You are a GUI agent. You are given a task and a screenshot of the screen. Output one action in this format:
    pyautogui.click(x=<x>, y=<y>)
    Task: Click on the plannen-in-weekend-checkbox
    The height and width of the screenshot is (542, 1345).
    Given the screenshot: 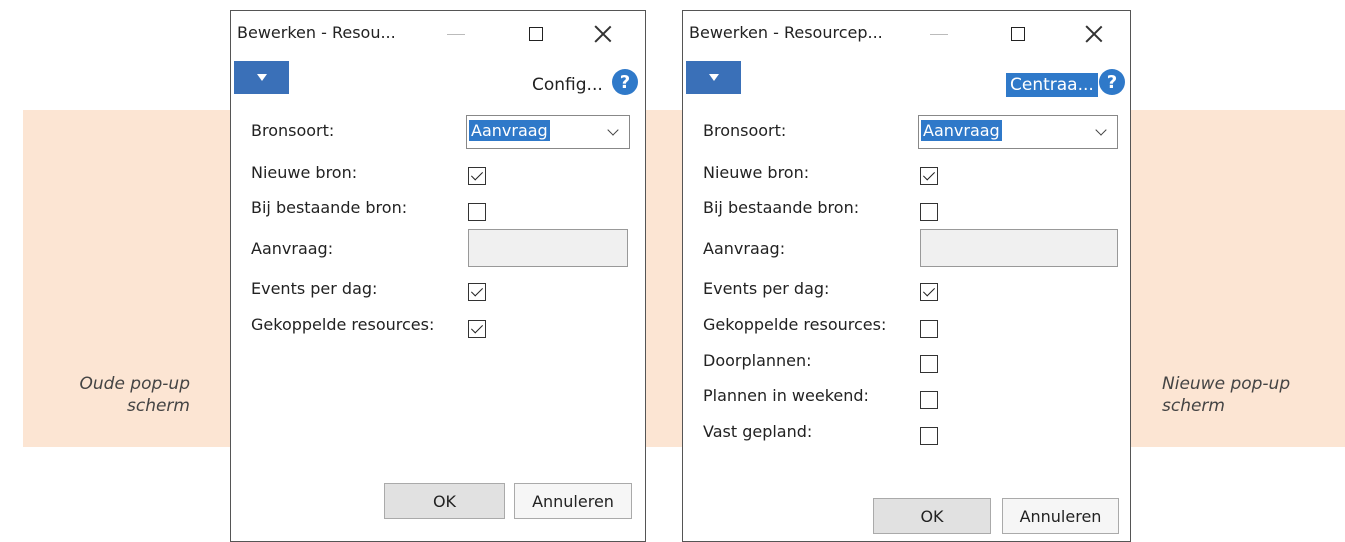 What is the action you would take?
    pyautogui.click(x=929, y=400)
    